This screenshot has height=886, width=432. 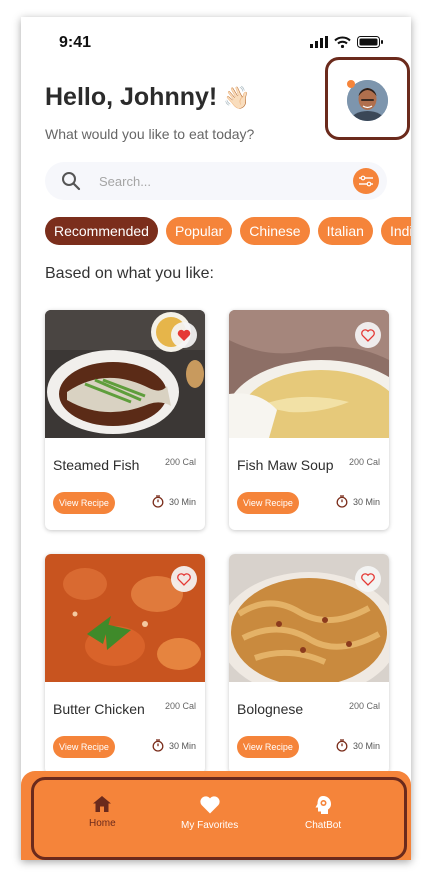 What do you see at coordinates (210, 805) in the screenshot?
I see `heart-icon` at bounding box center [210, 805].